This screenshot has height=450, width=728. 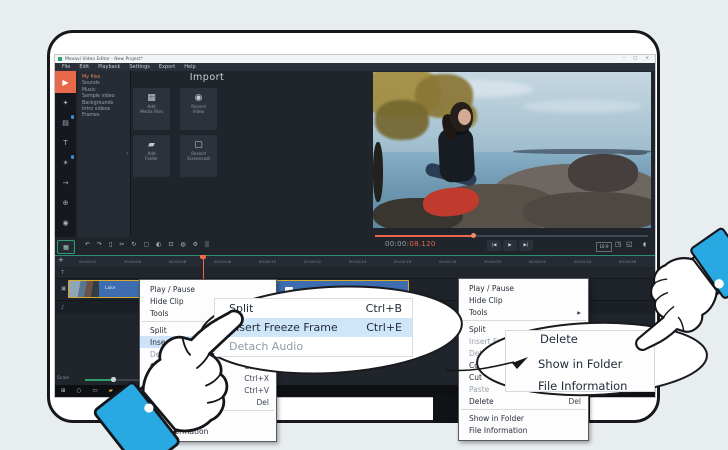 I want to click on animation-icon: →, so click(x=65, y=183).